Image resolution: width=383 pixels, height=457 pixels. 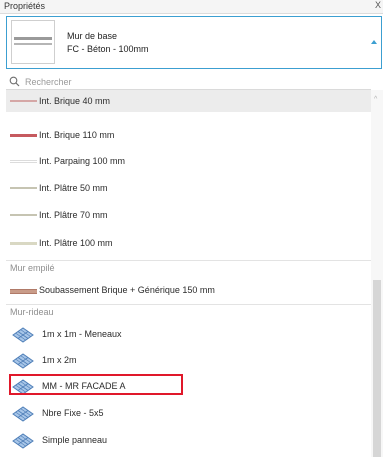 I want to click on list-item-label: Int. Plâtre 70 mm, so click(x=73, y=215).